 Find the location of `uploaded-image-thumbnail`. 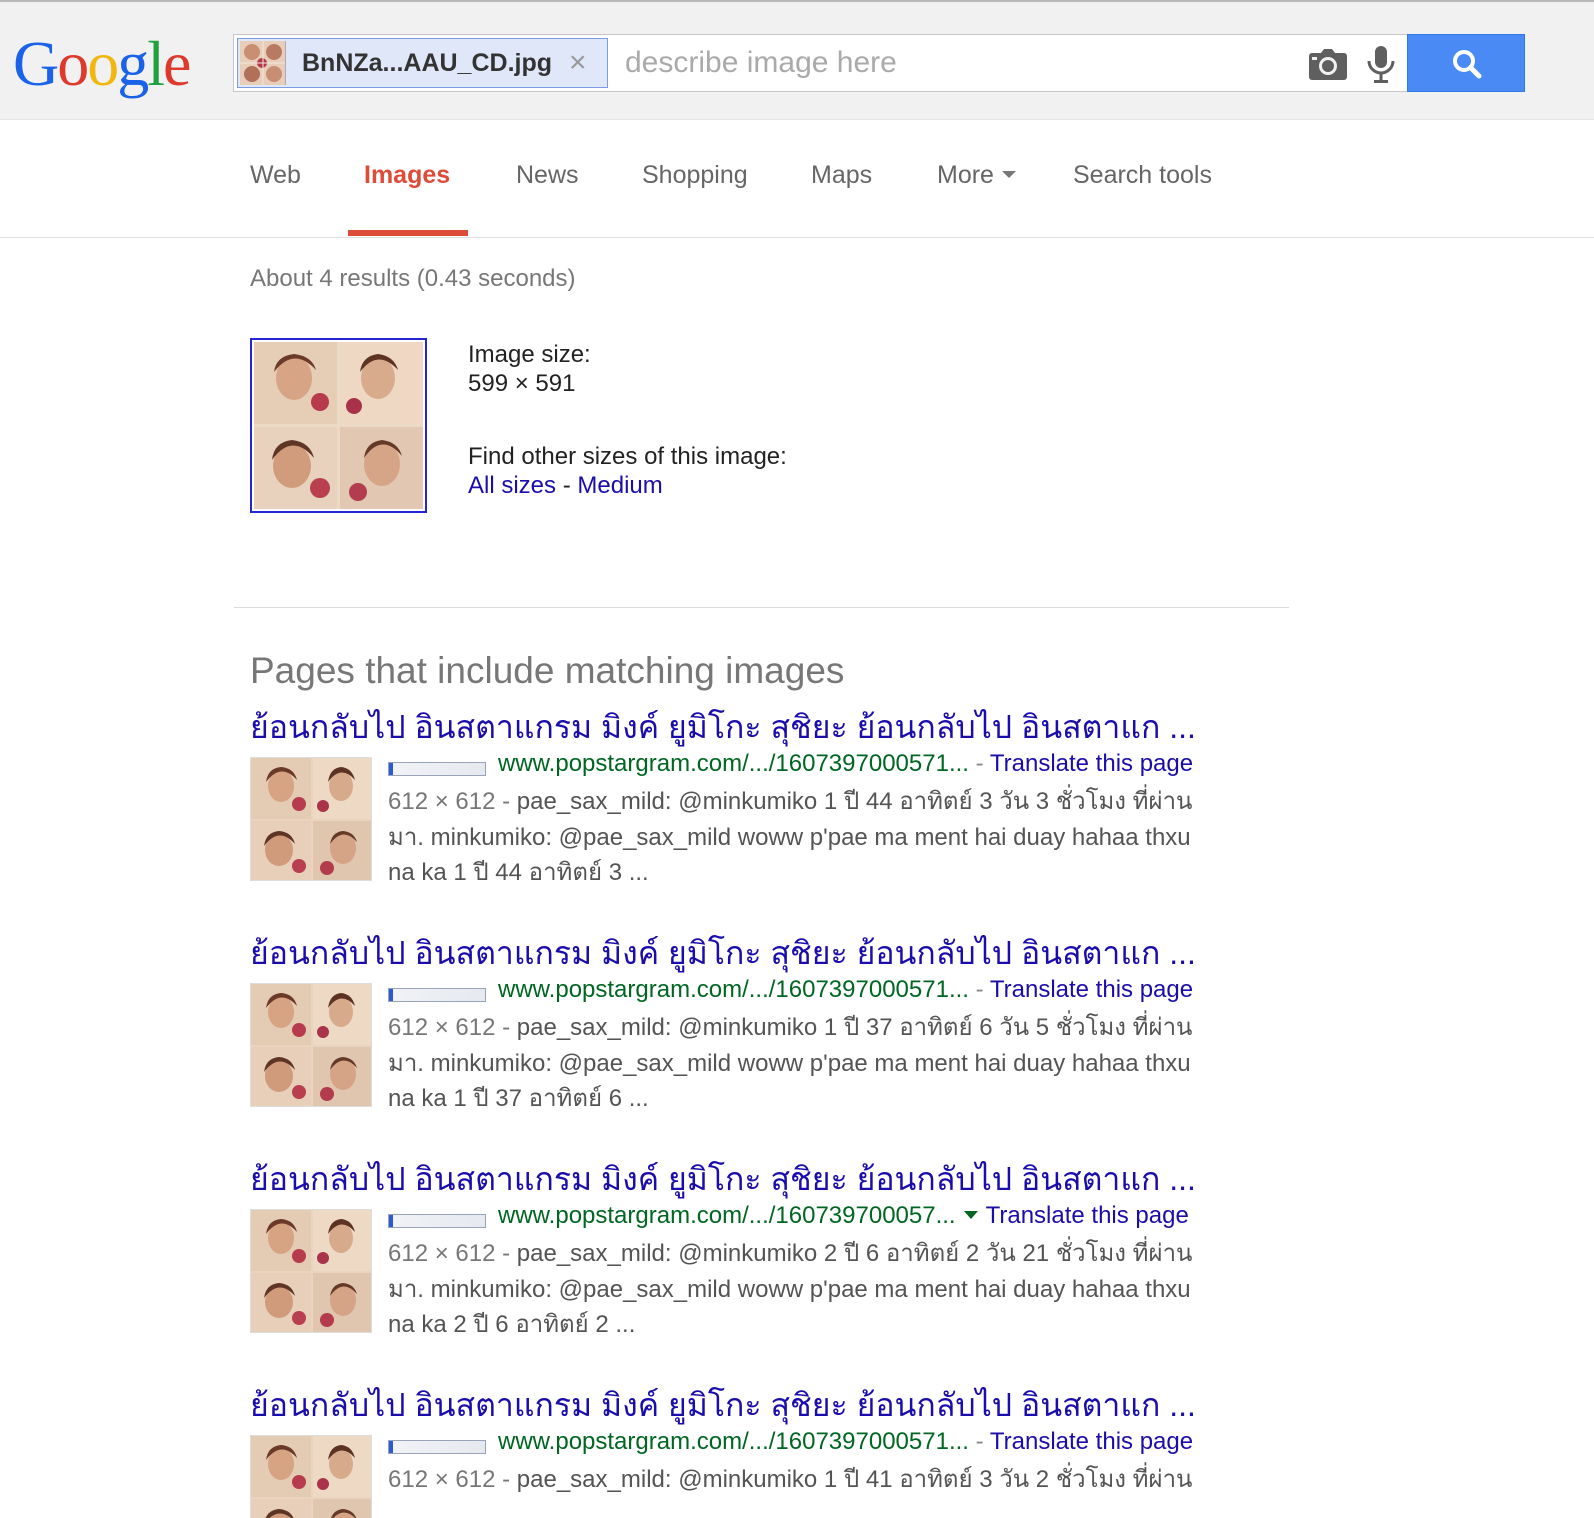

uploaded-image-thumbnail is located at coordinates (263, 63).